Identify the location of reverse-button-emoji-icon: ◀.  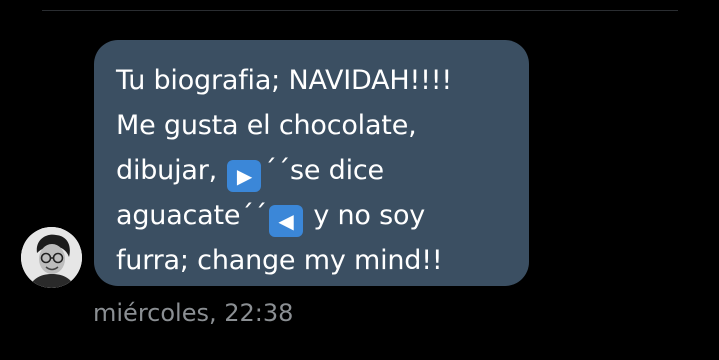
(285, 221).